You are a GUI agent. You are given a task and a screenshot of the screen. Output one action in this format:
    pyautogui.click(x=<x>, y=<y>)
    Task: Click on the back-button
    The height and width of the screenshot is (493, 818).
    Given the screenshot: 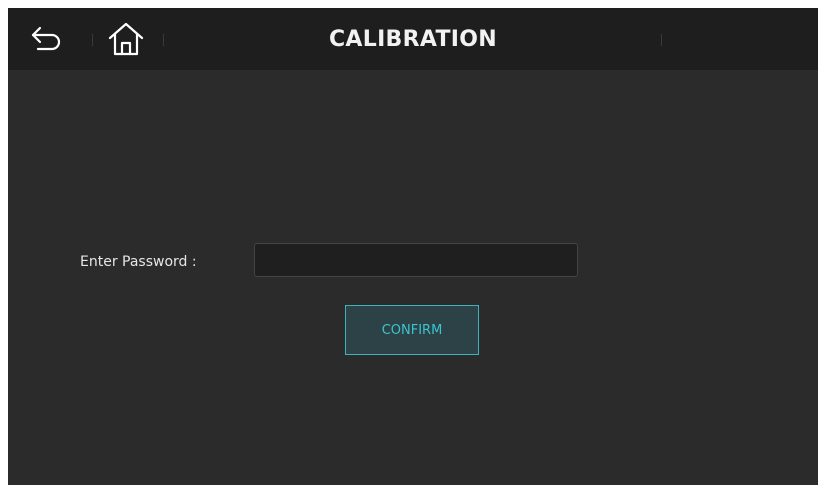 What is the action you would take?
    pyautogui.click(x=48, y=39)
    